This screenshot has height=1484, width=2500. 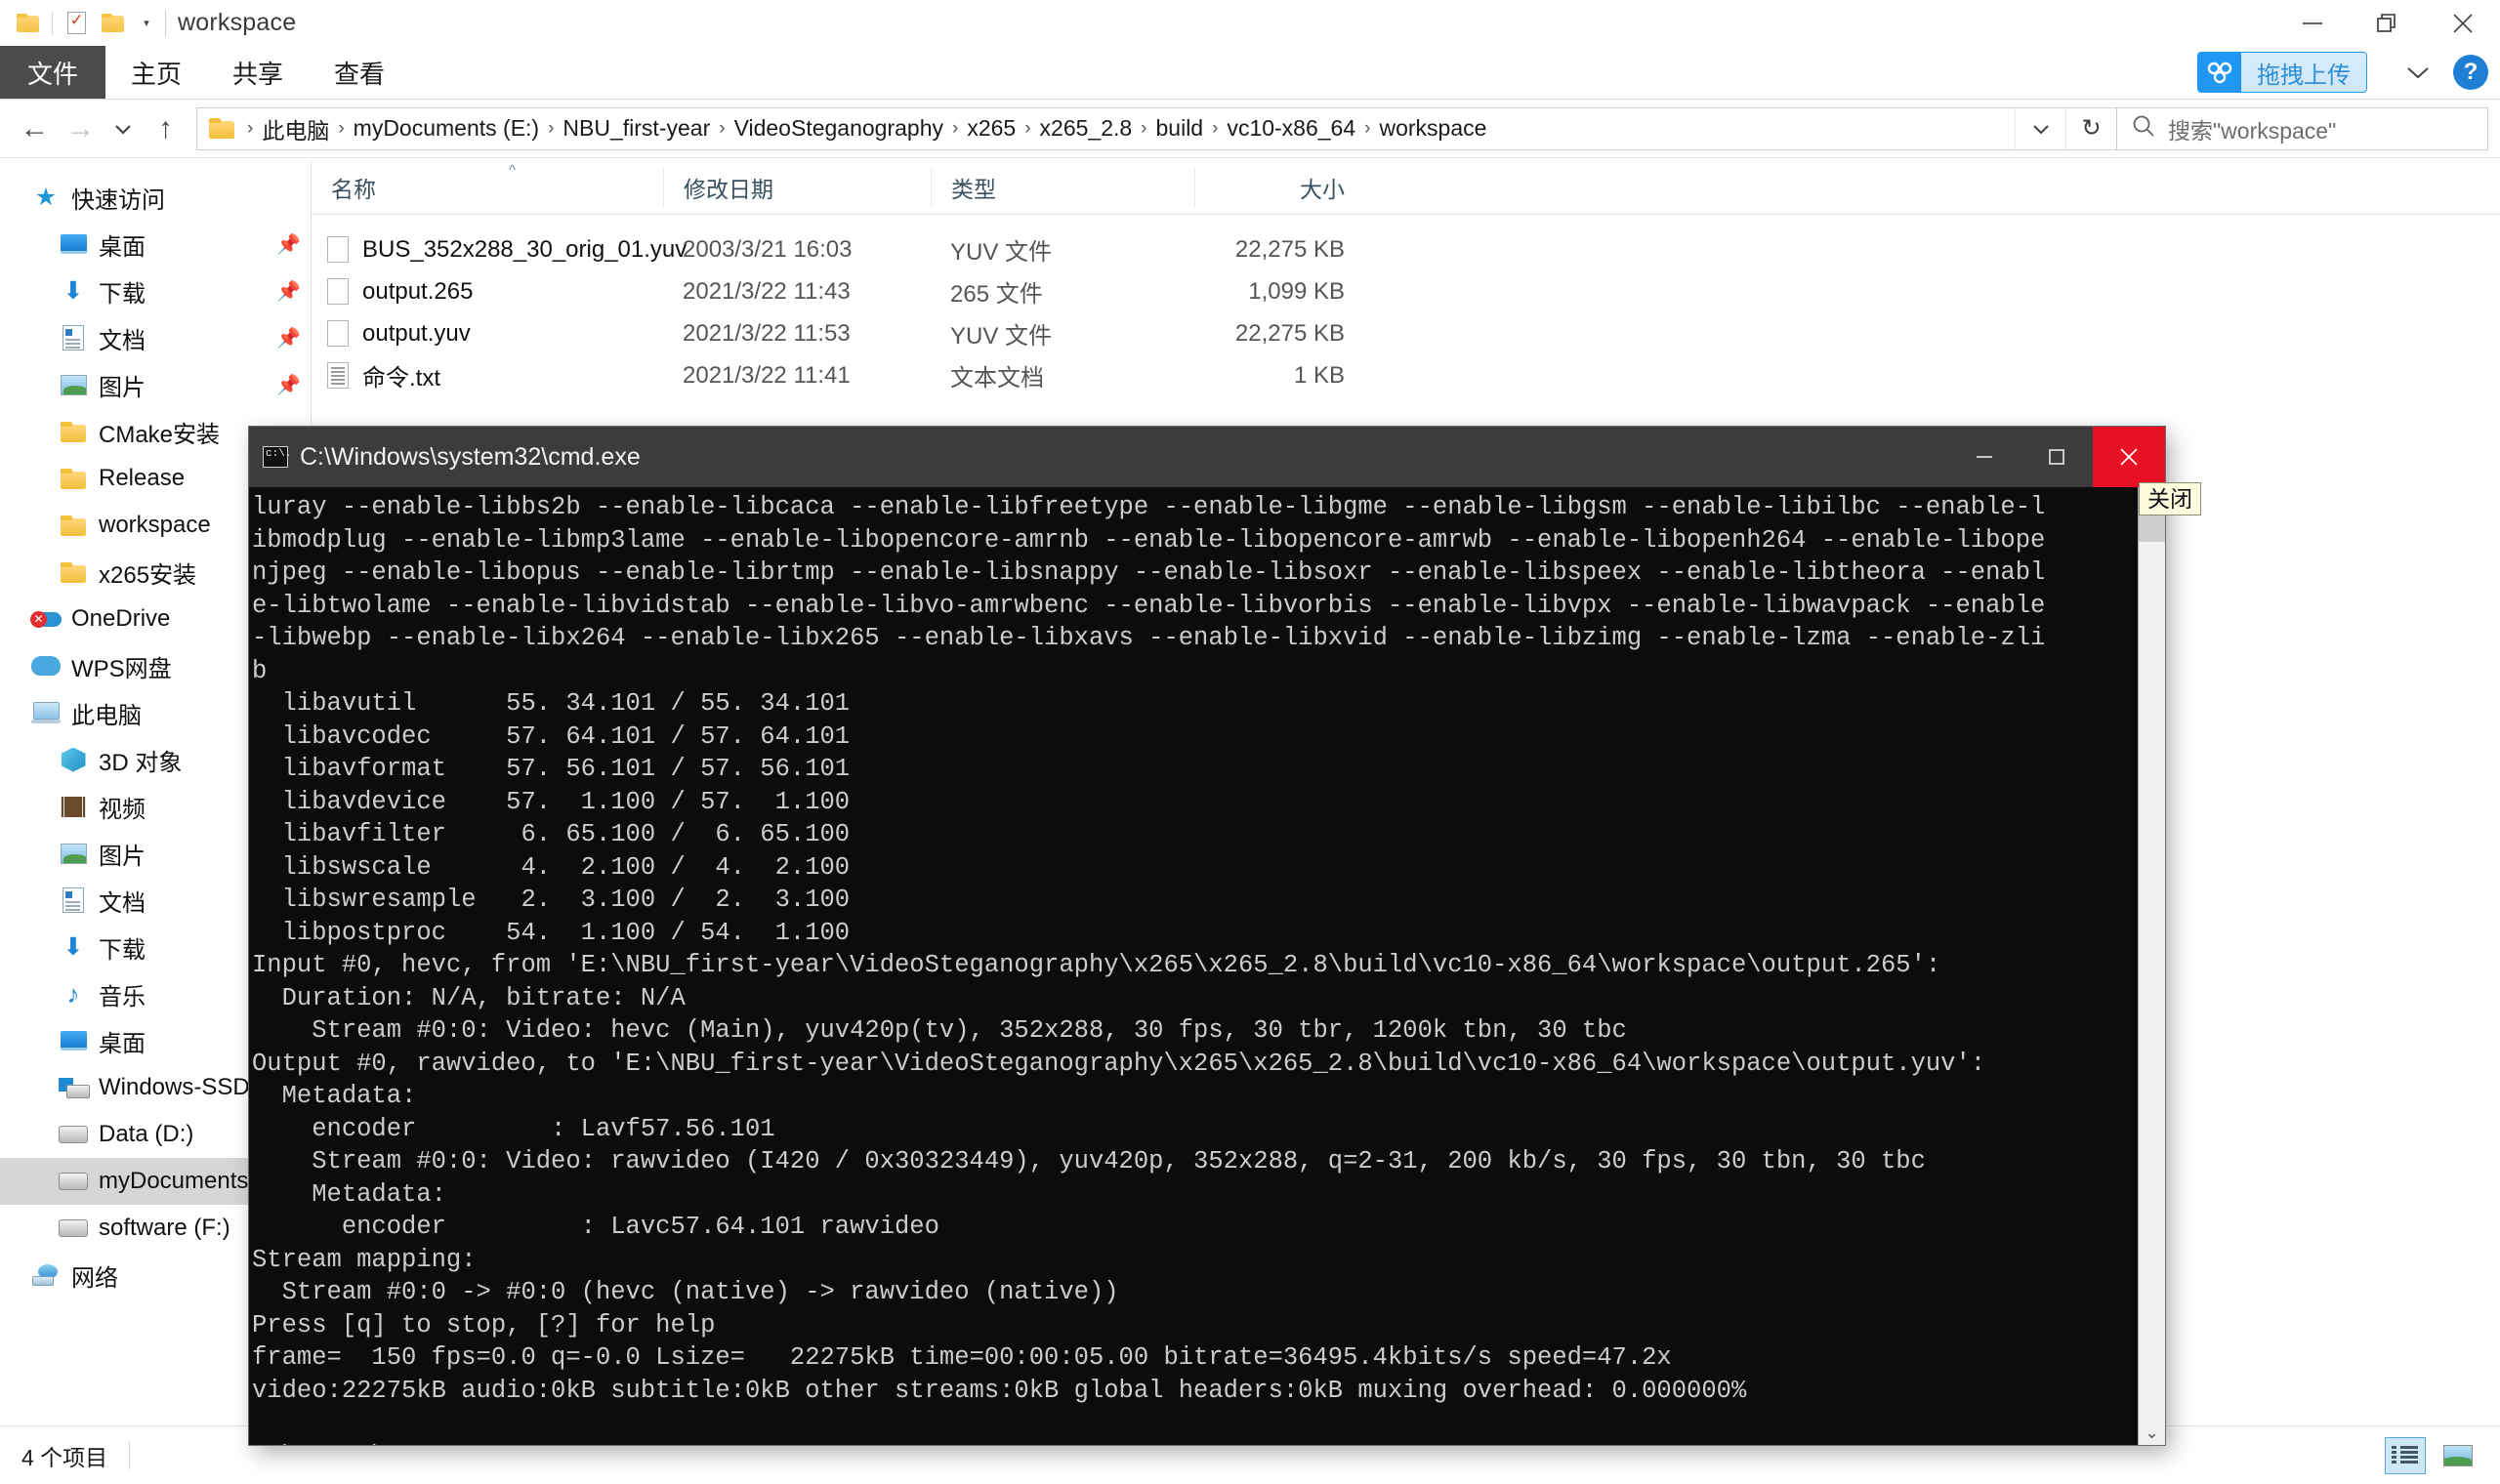 I want to click on explorer-title-bar: ▾ workspace, so click(x=1250, y=23).